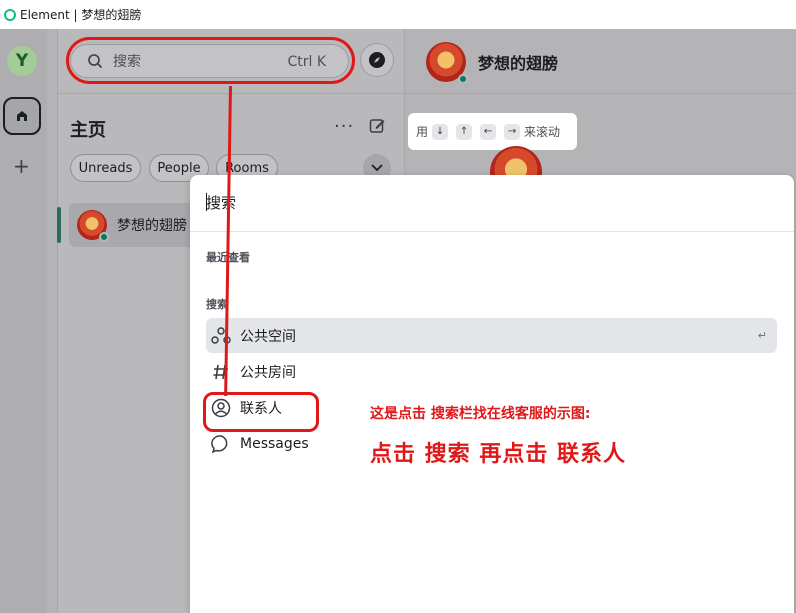 This screenshot has width=796, height=613. Describe the element at coordinates (398, 14) in the screenshot. I see `window-titlebar: Element | 梦想的翅膀` at that location.